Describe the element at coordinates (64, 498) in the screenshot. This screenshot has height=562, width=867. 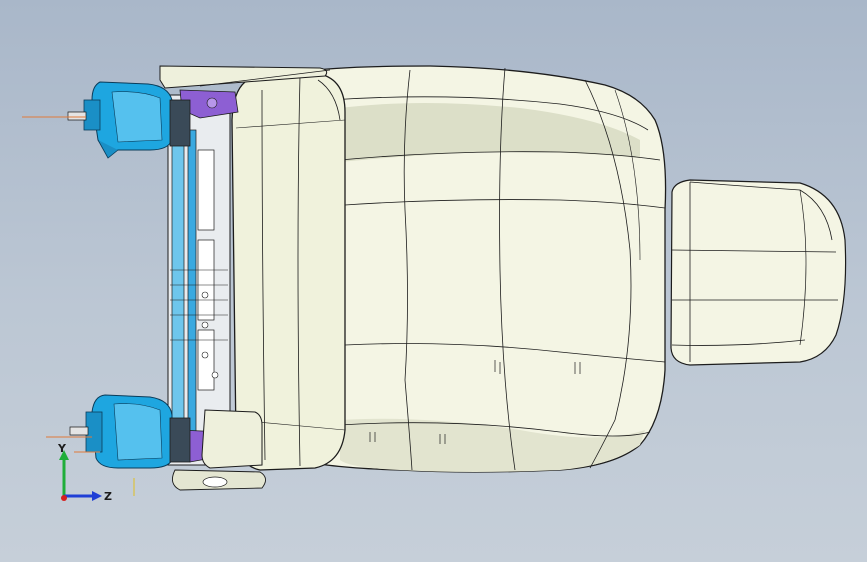
I see `triad-x-origin` at that location.